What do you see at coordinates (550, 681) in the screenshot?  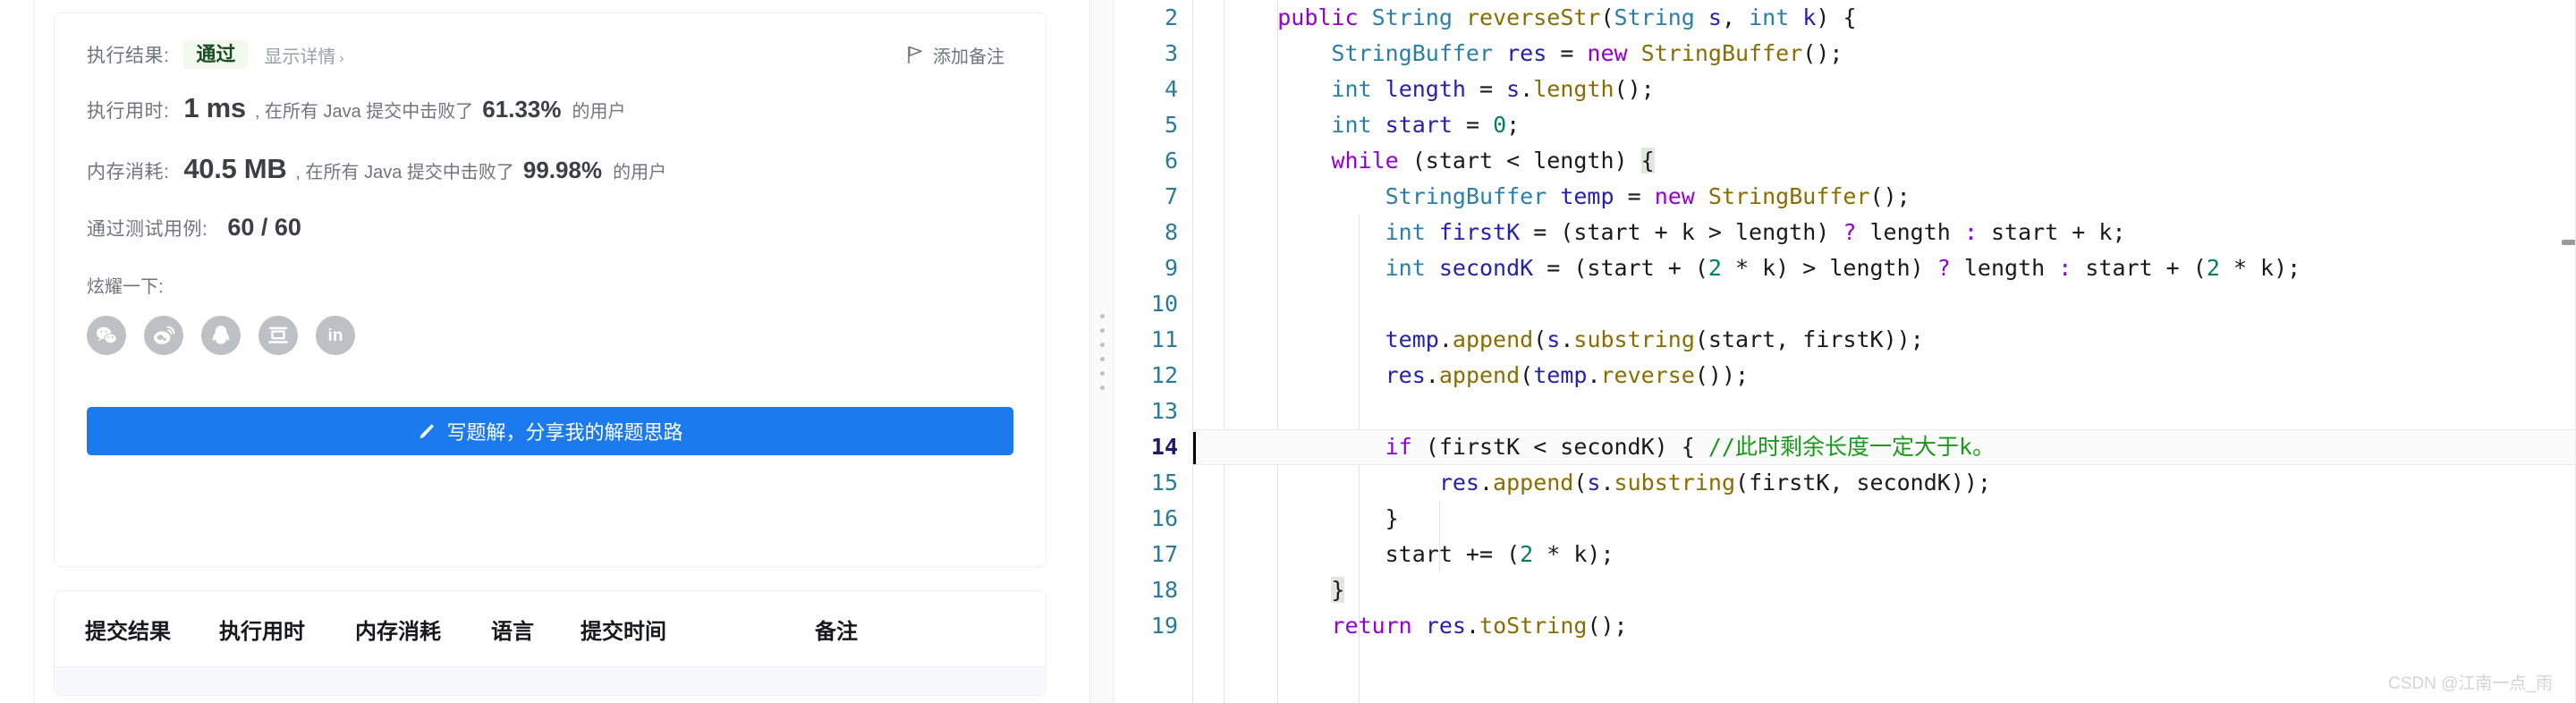 I see `table-body-strip` at bounding box center [550, 681].